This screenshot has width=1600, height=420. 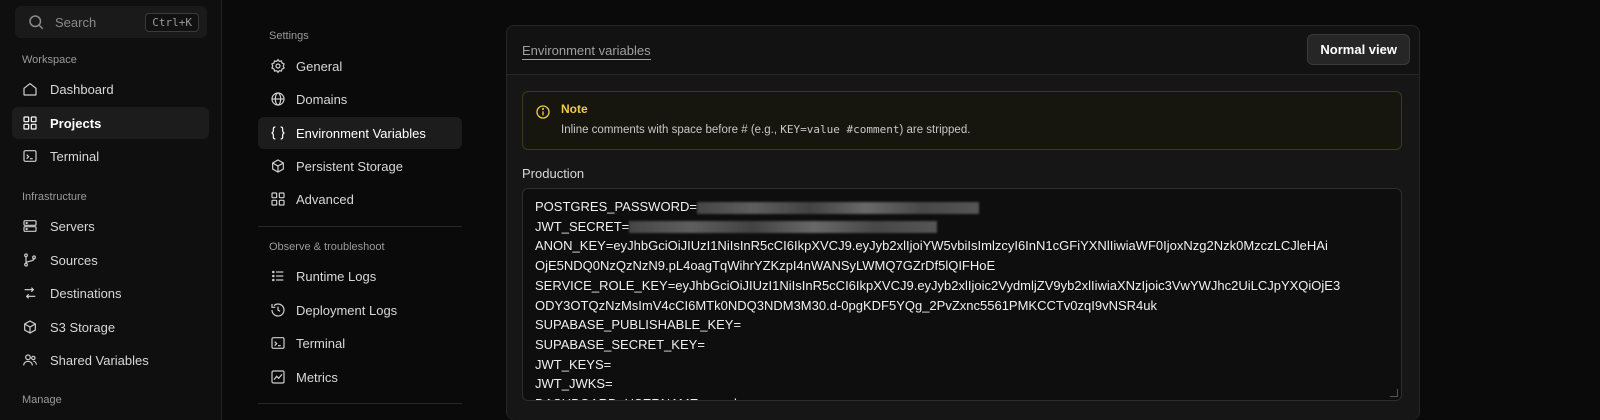 What do you see at coordinates (322, 99) in the screenshot?
I see `tab-label: Domains` at bounding box center [322, 99].